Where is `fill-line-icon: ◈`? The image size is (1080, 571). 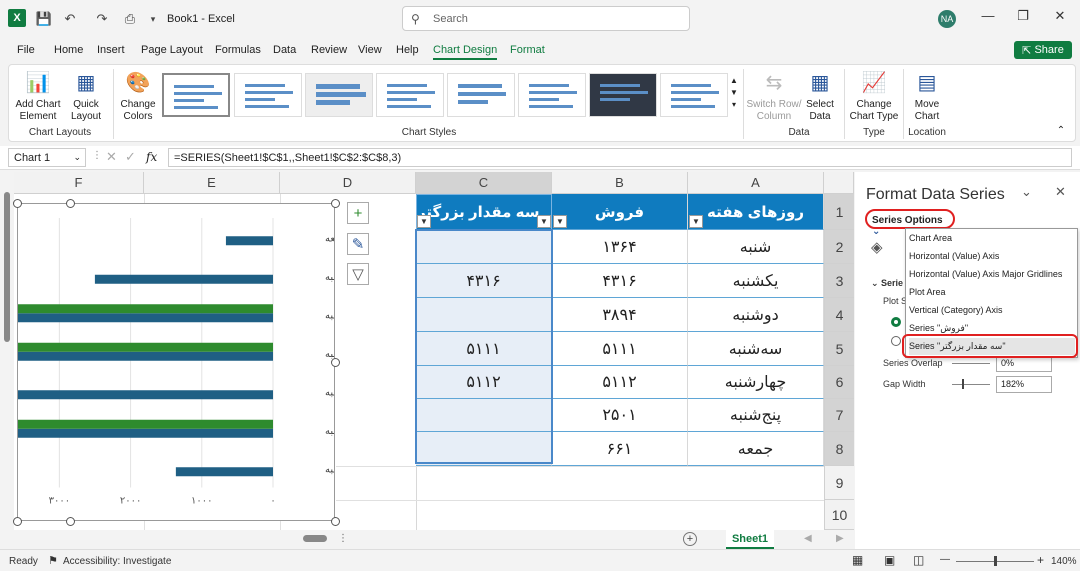 fill-line-icon: ◈ is located at coordinates (877, 247).